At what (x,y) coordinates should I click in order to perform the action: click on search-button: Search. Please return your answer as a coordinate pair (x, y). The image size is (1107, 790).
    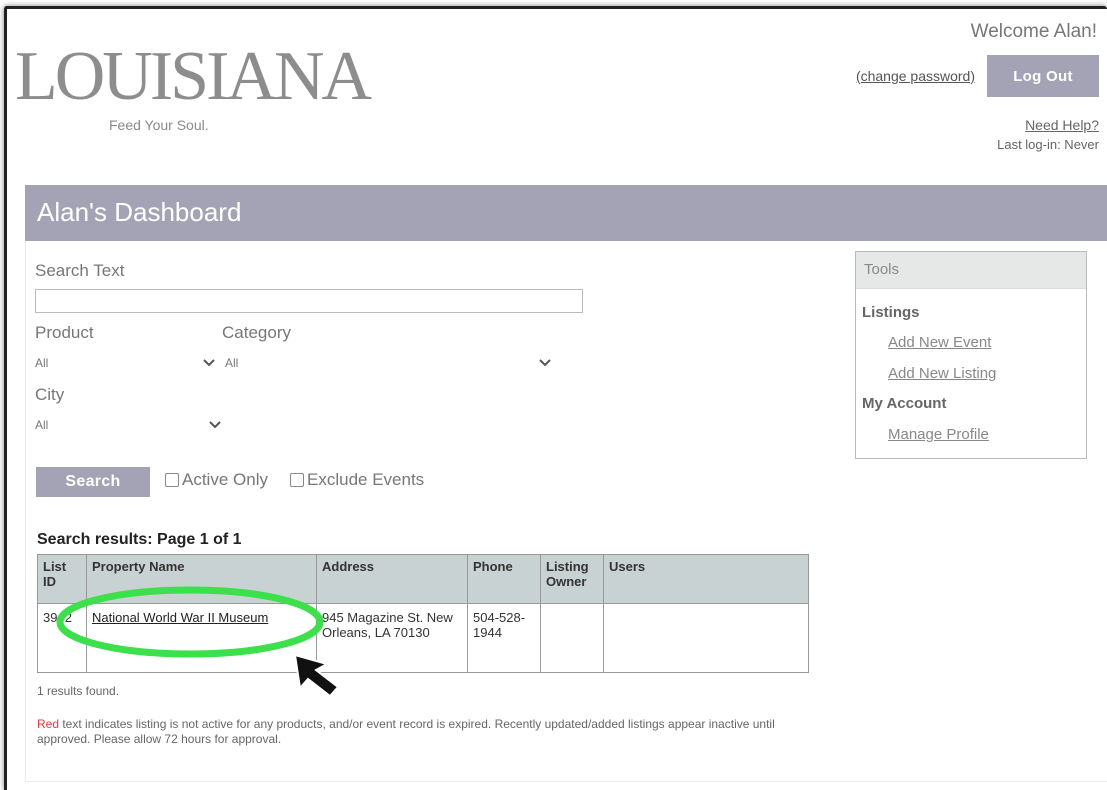
    Looking at the image, I should click on (93, 482).